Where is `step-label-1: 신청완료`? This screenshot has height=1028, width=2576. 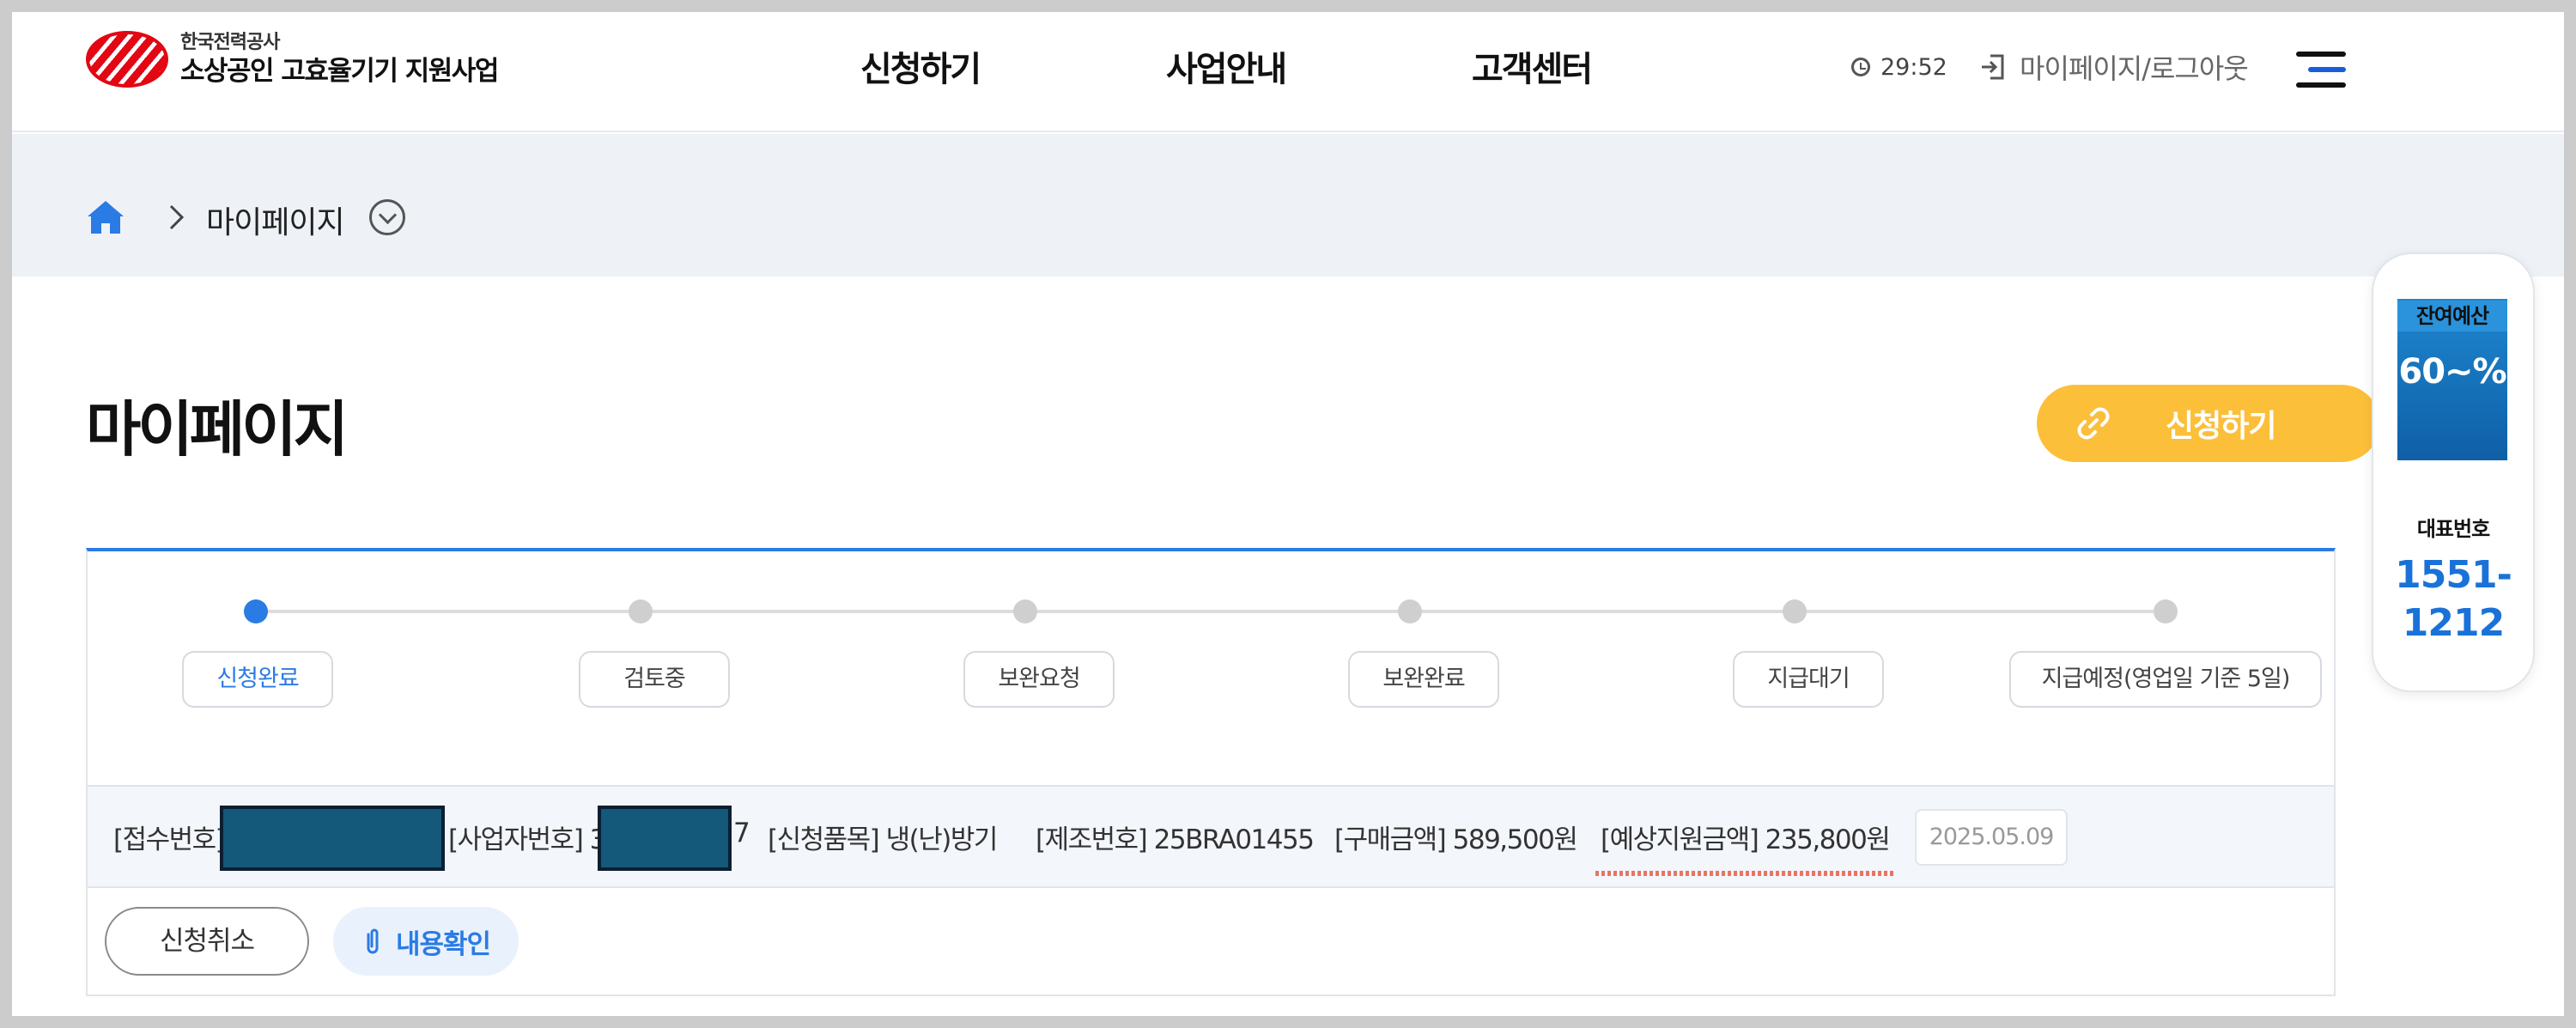
step-label-1: 신청완료 is located at coordinates (258, 679).